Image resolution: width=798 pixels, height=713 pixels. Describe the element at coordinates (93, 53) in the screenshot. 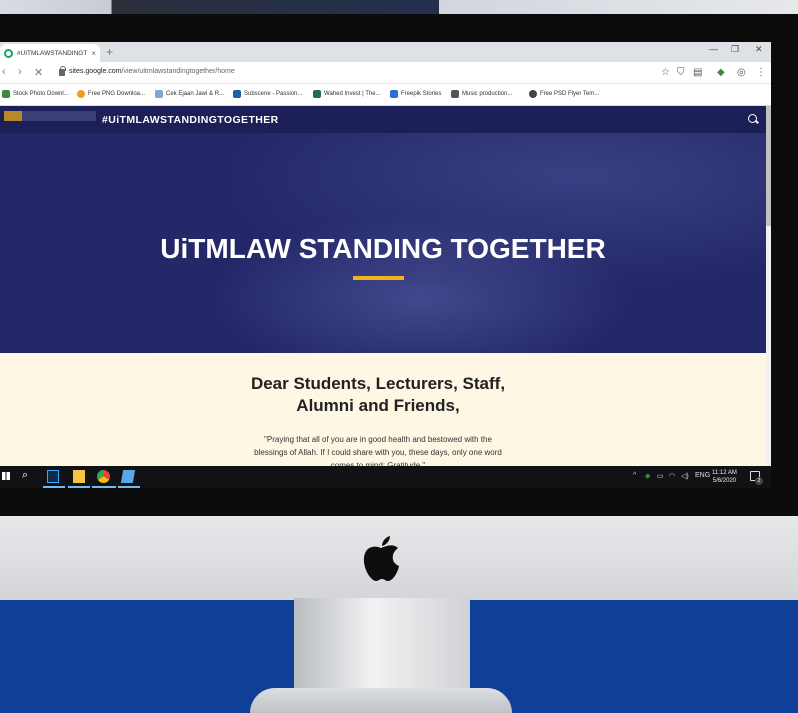

I see `tab-close-icon: ×` at that location.